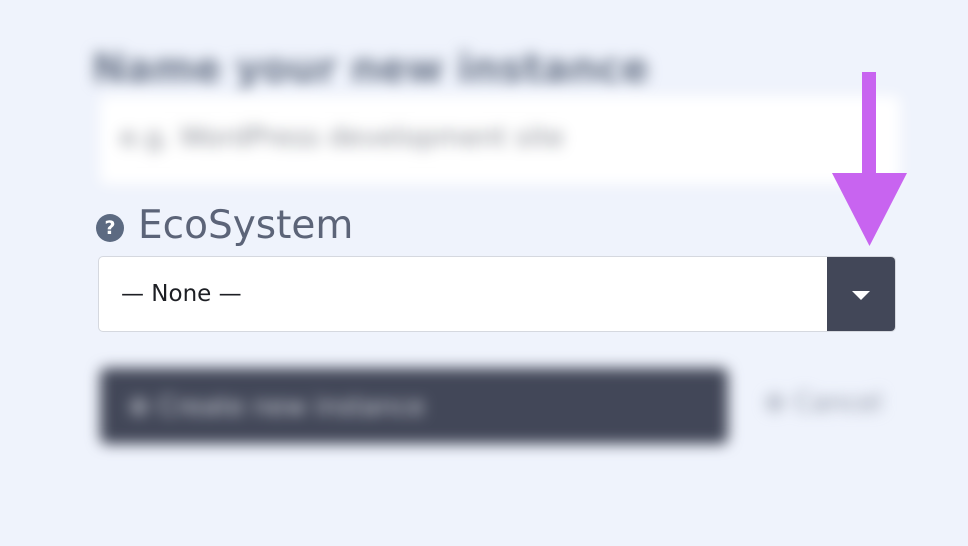 The image size is (968, 546). Describe the element at coordinates (246, 225) in the screenshot. I see `ecosystem-label: EcoSystem` at that location.